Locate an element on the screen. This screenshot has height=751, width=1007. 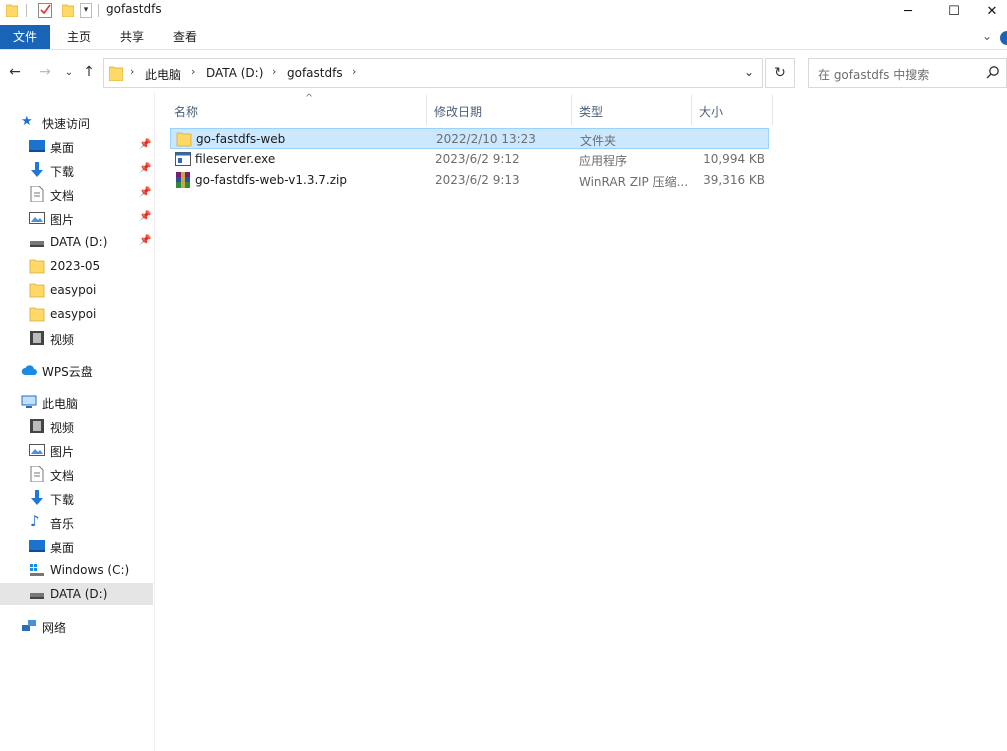
recent-locations-chevron-icon: ⌄ is located at coordinates (69, 72).